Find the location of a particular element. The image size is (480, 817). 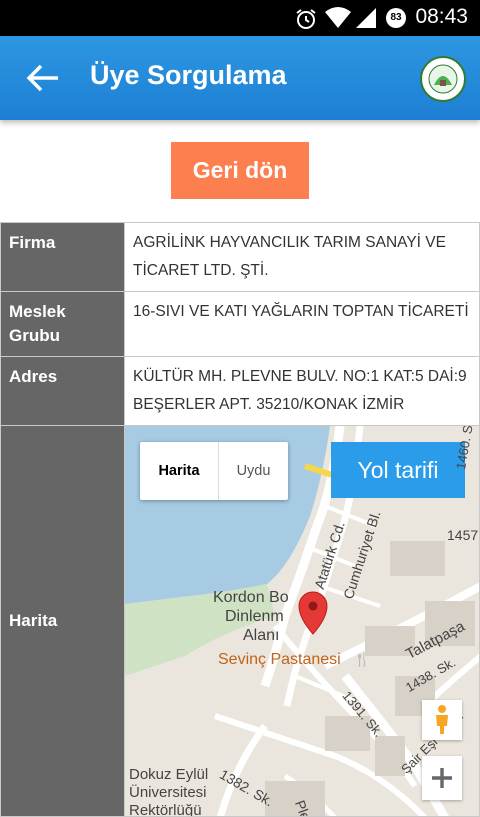

back-button: Geri dön is located at coordinates (240, 170).